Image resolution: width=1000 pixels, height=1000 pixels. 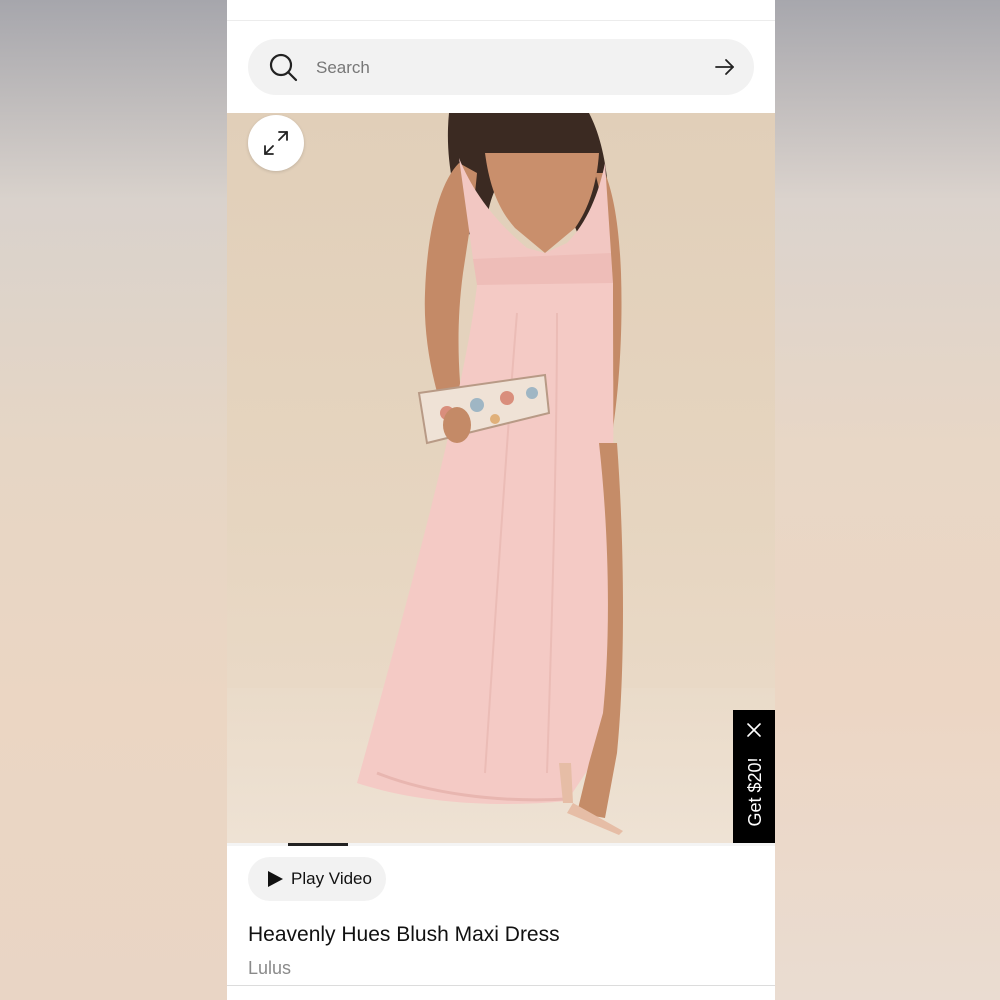 What do you see at coordinates (501, 985) in the screenshot?
I see `divider` at bounding box center [501, 985].